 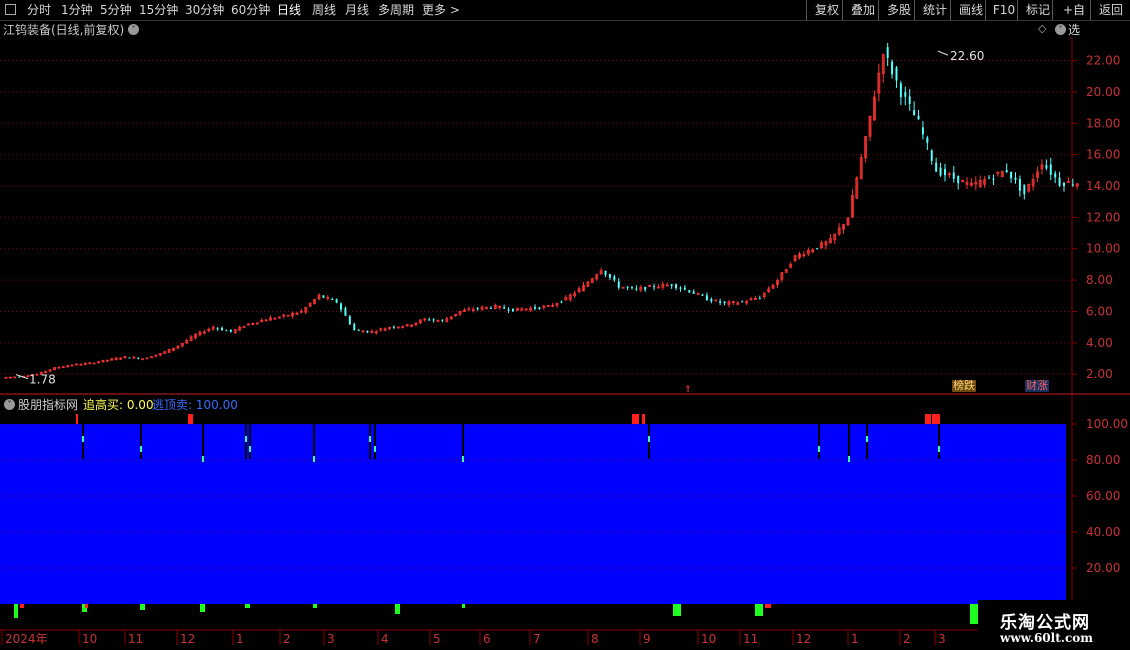 I want to click on price-tick-label: 6.00, so click(x=1099, y=311).